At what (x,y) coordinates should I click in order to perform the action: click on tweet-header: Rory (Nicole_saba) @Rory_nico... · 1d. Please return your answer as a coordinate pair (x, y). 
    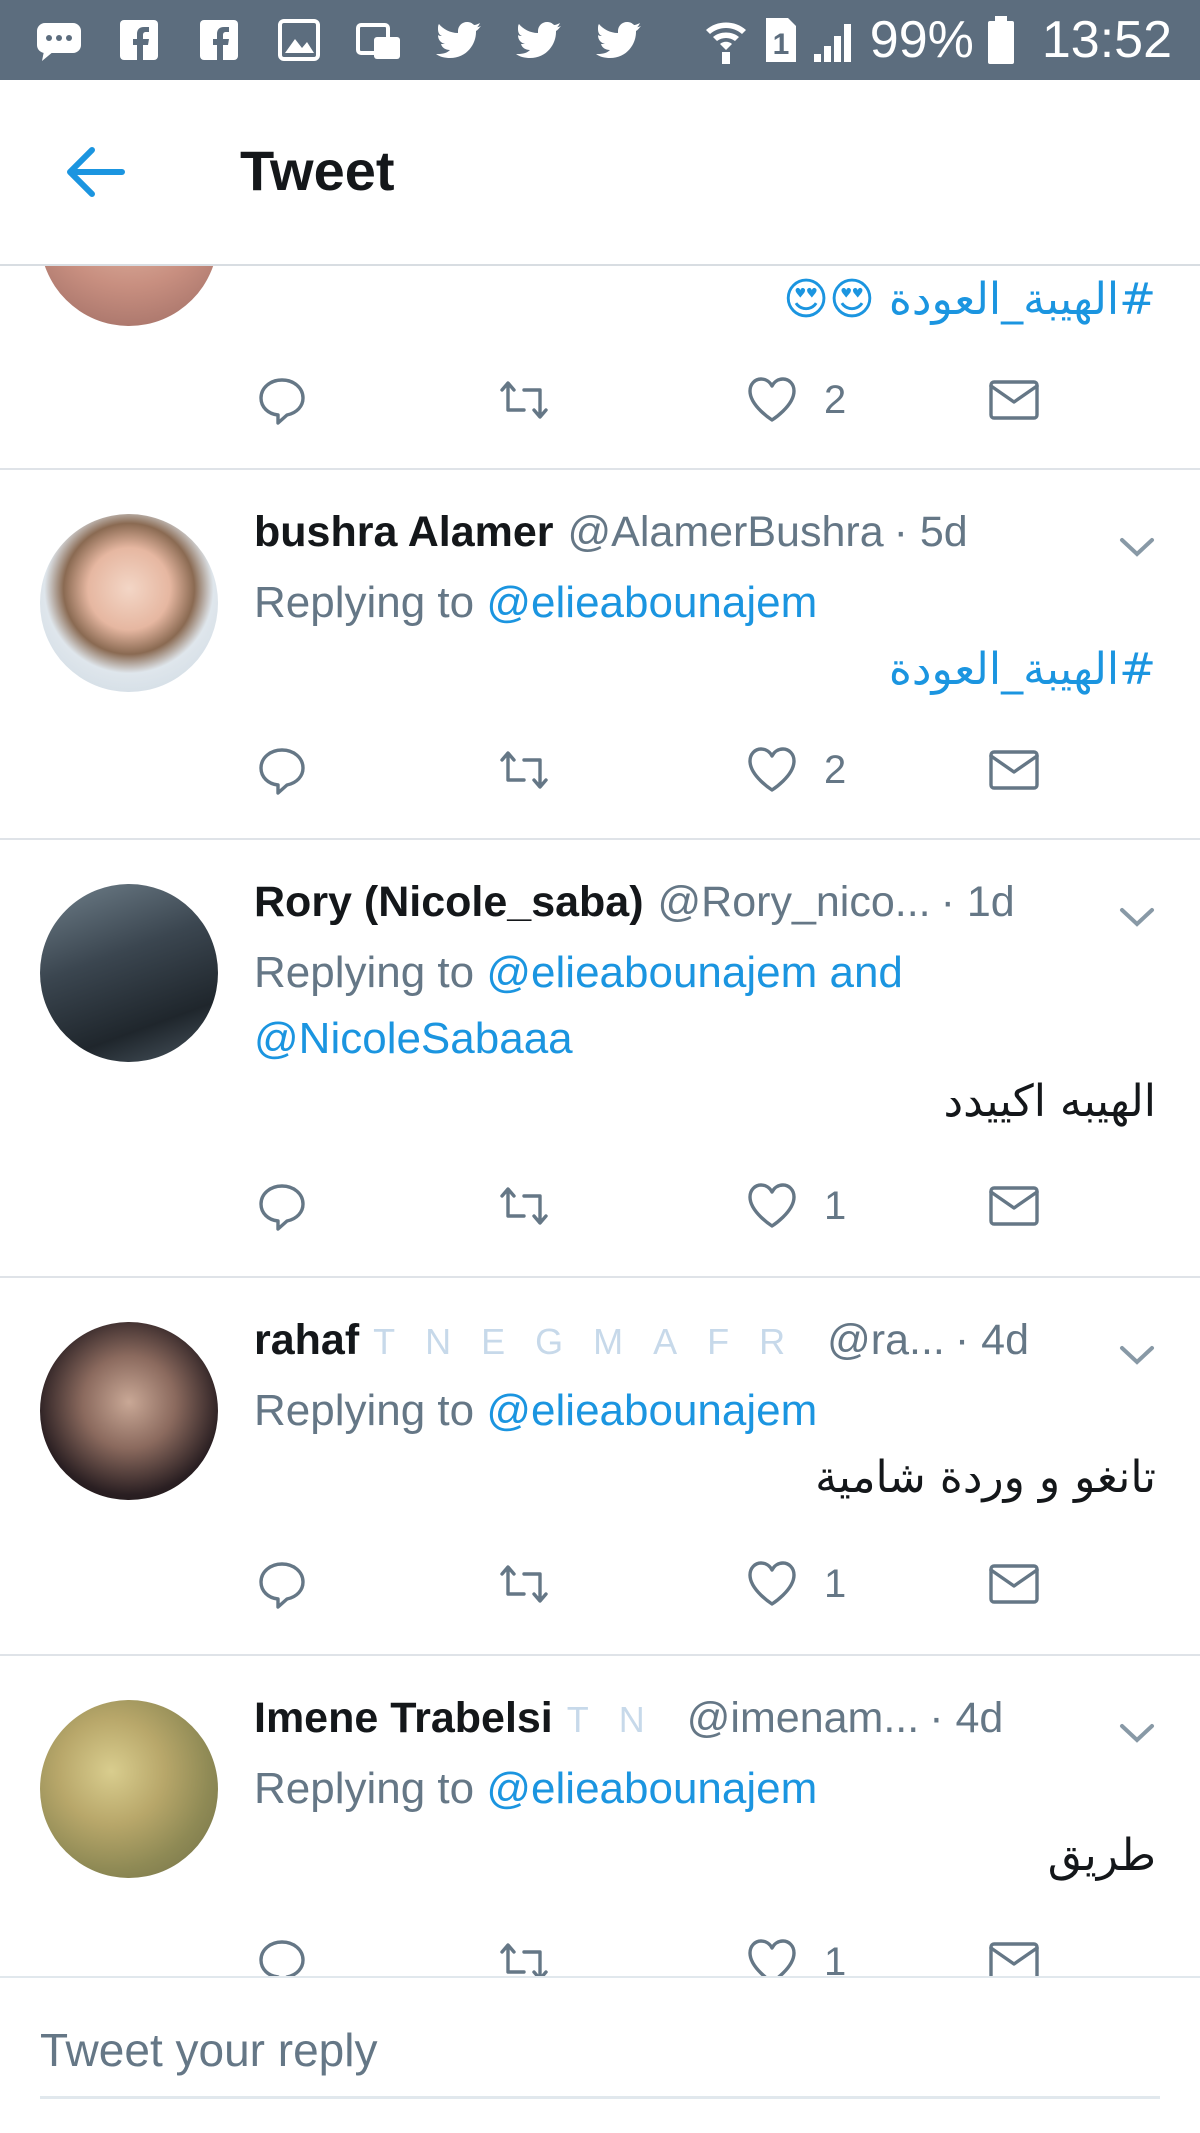
    Looking at the image, I should click on (634, 902).